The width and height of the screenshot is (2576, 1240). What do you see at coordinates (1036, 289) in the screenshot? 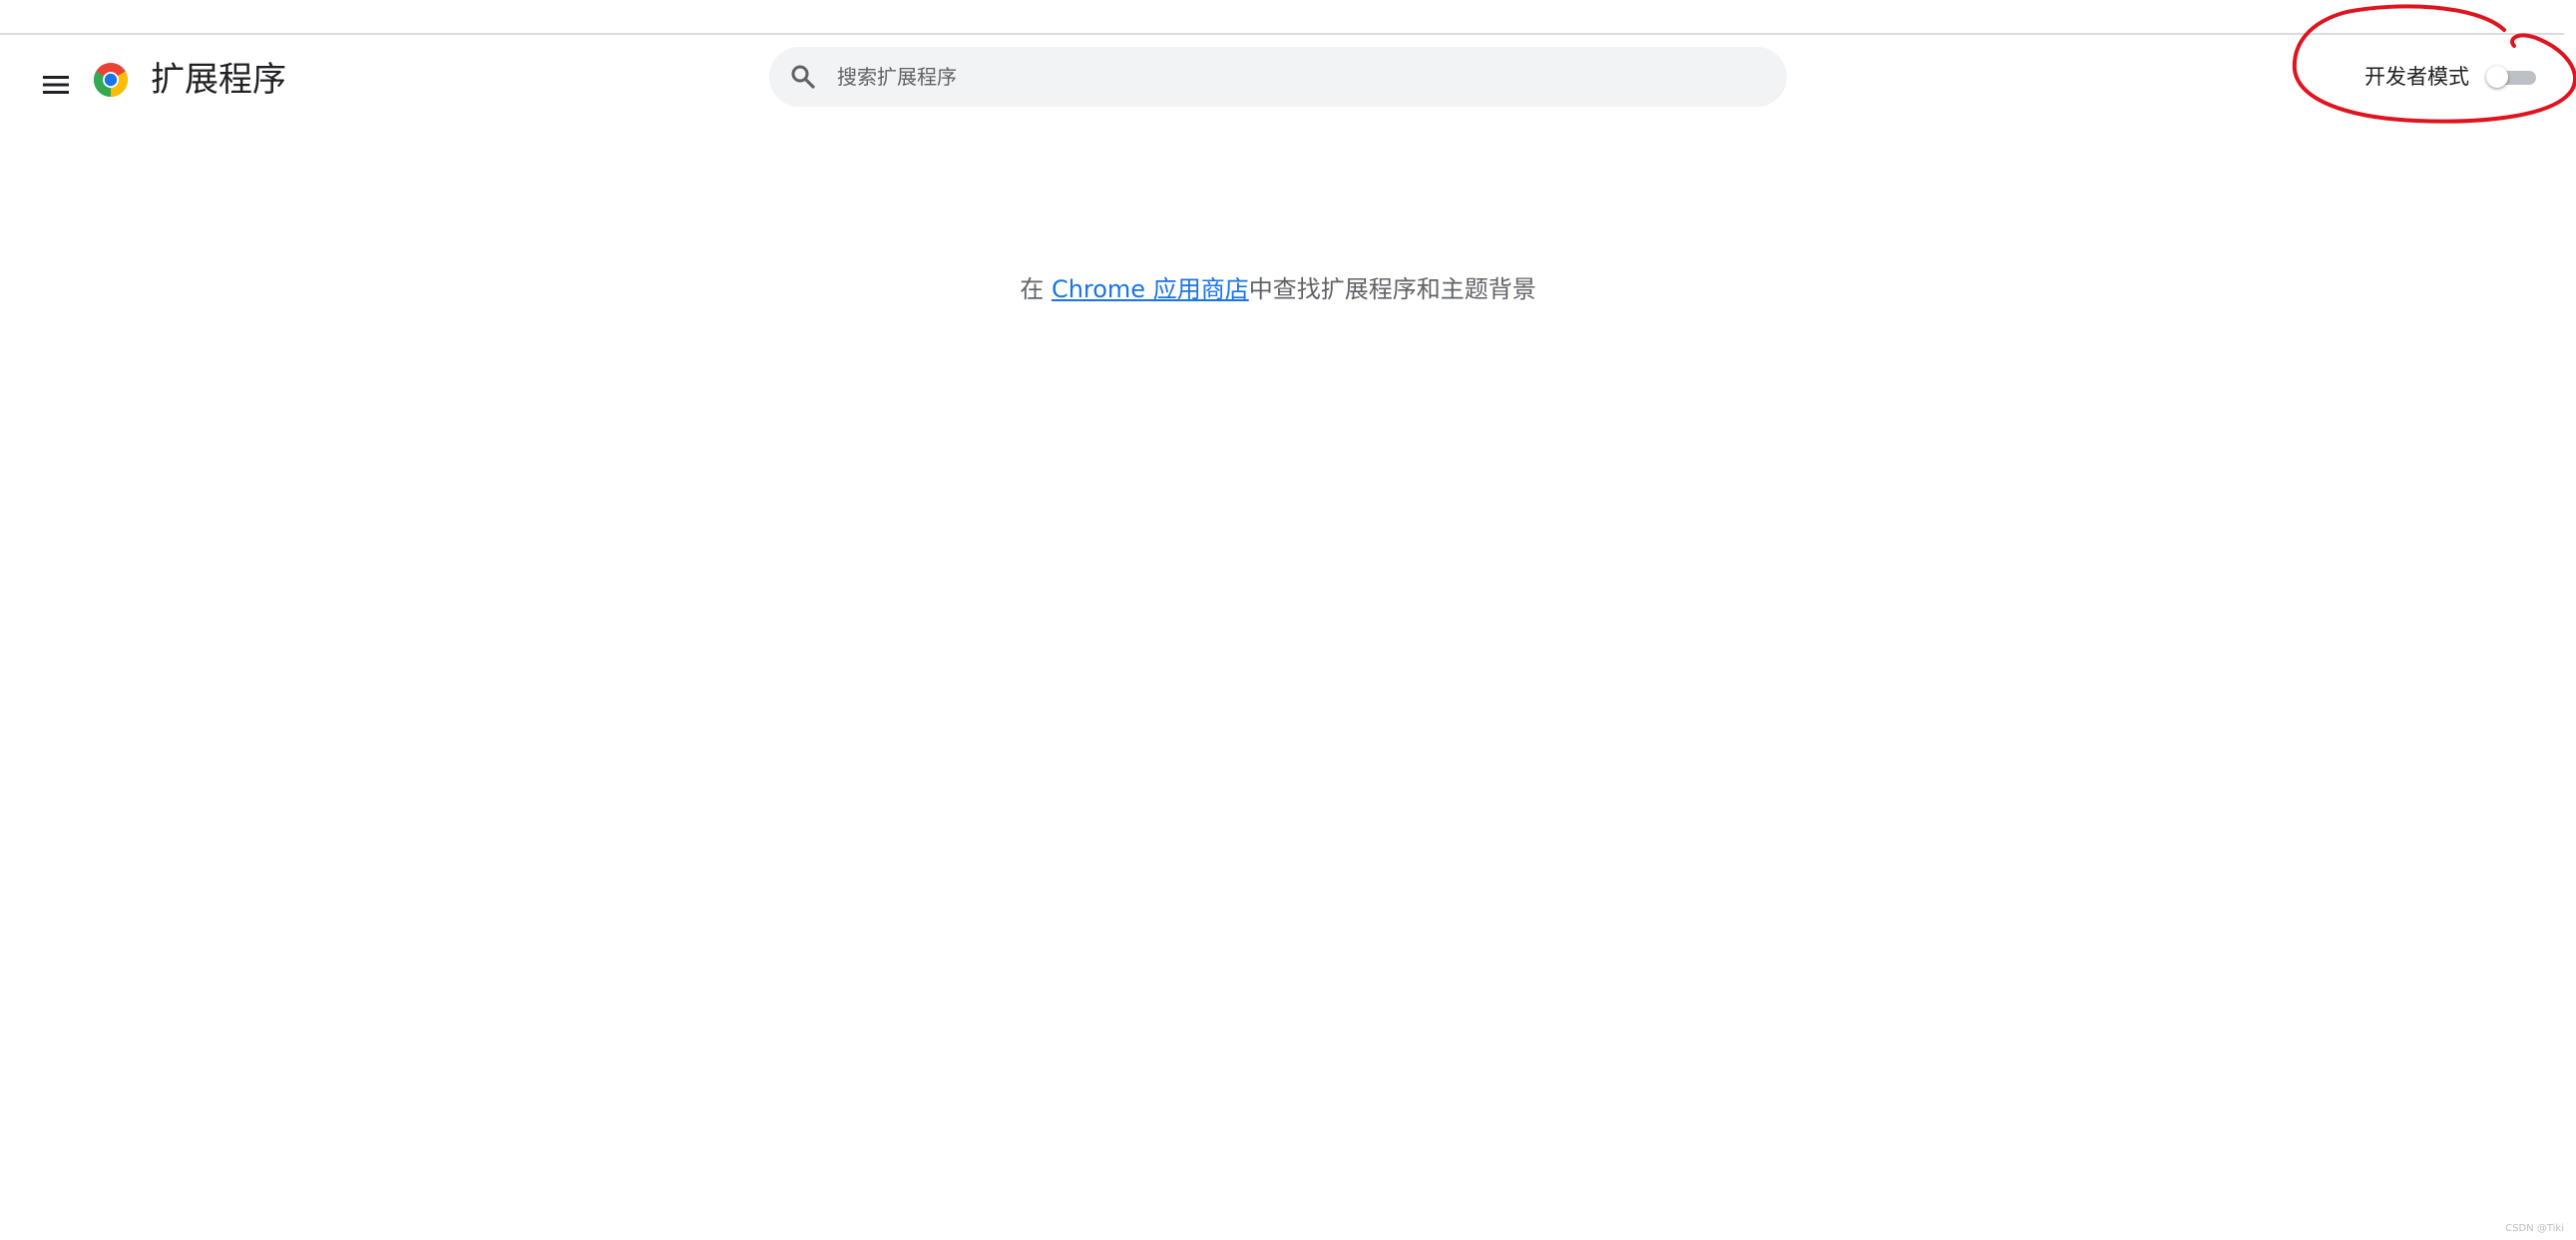
I see `message-prefix: 在` at bounding box center [1036, 289].